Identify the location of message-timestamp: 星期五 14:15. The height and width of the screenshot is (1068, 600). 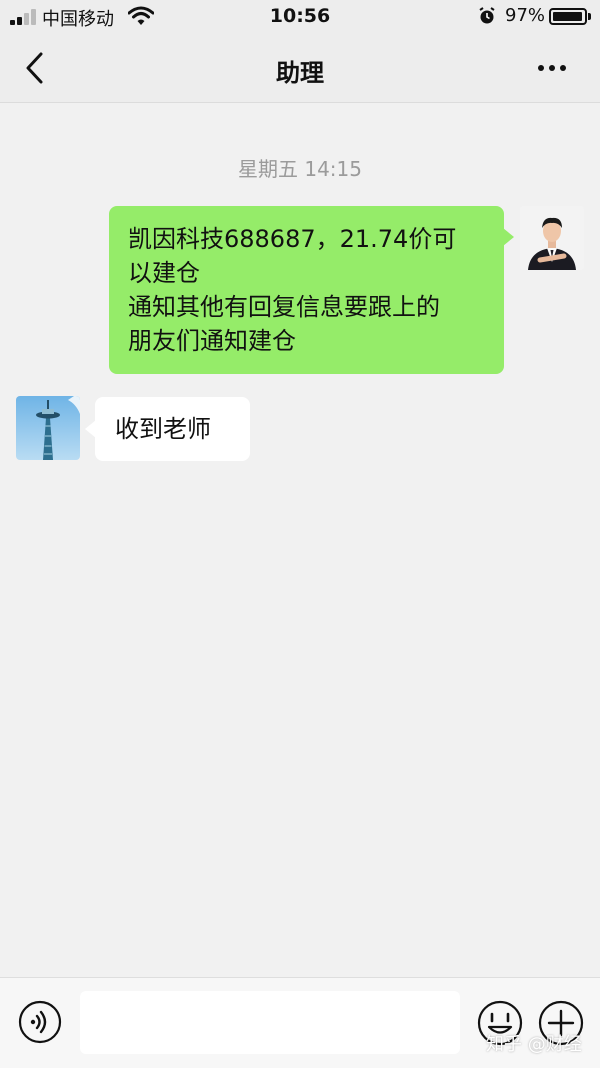
(300, 169).